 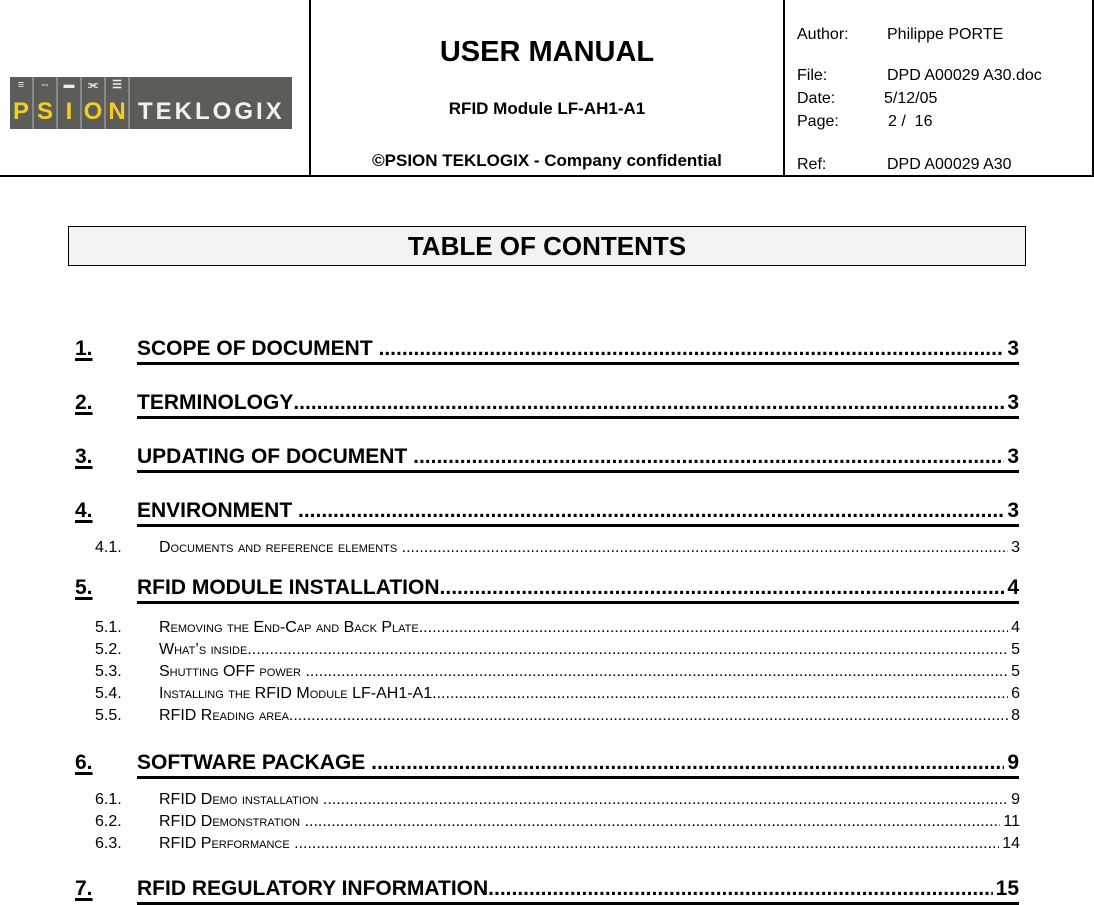 I want to click on toc-entry-label: RFID Performance, so click(x=227, y=843).